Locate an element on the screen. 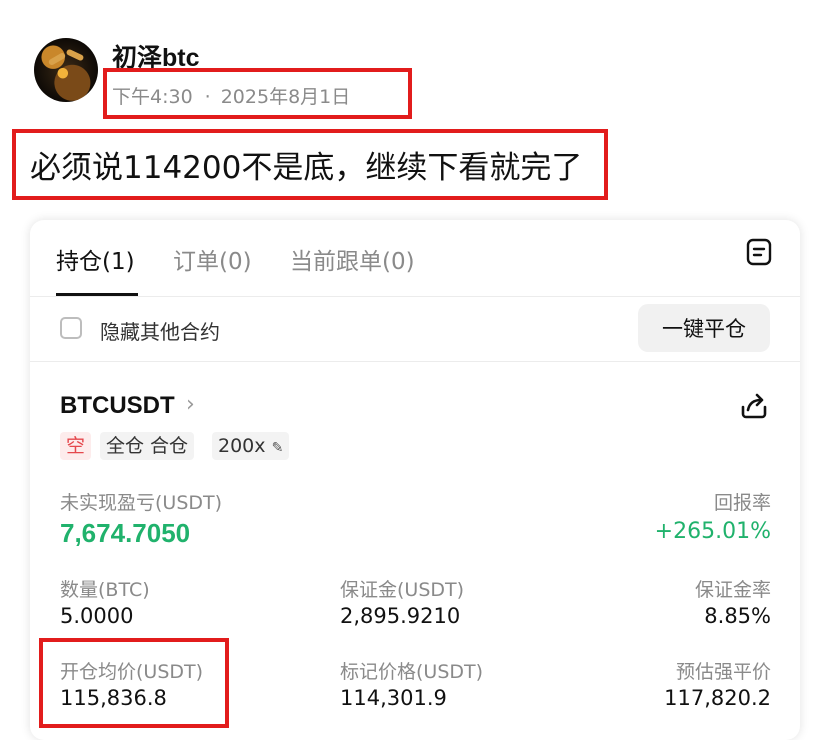  section-divider is located at coordinates (415, 361).